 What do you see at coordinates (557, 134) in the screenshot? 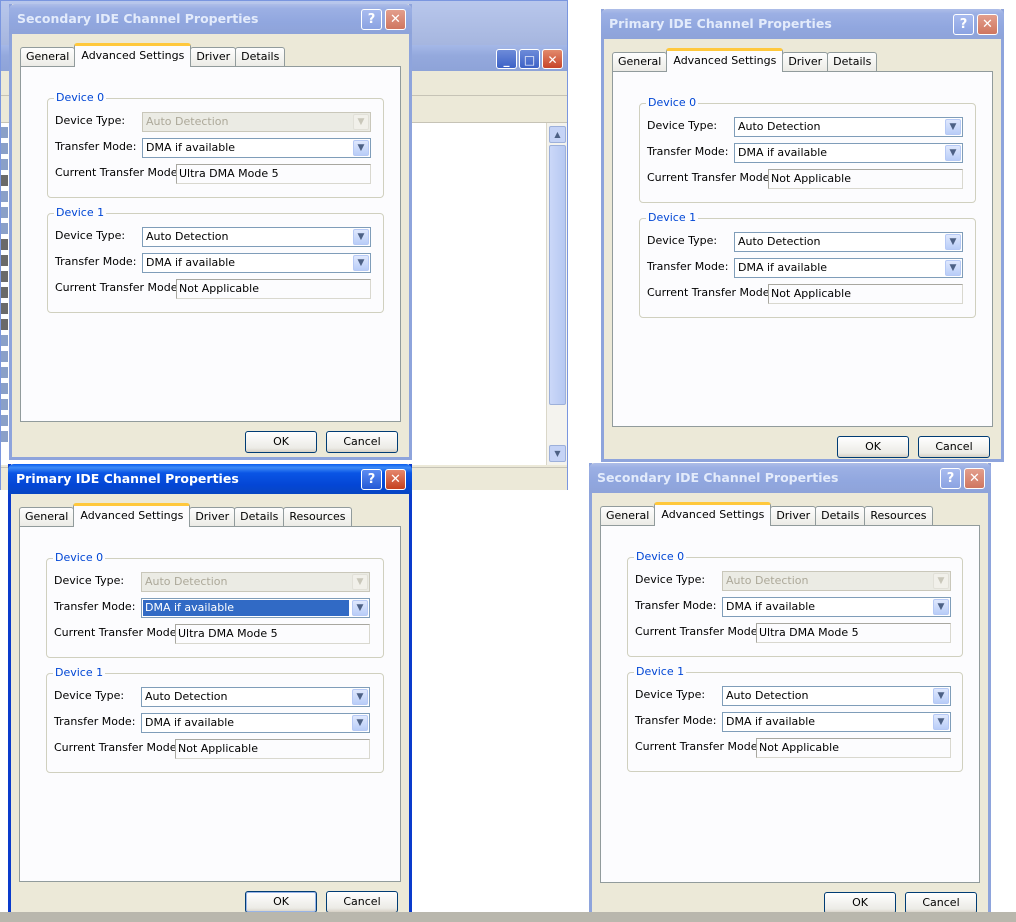
I see `scroll-up-icon: ▲` at bounding box center [557, 134].